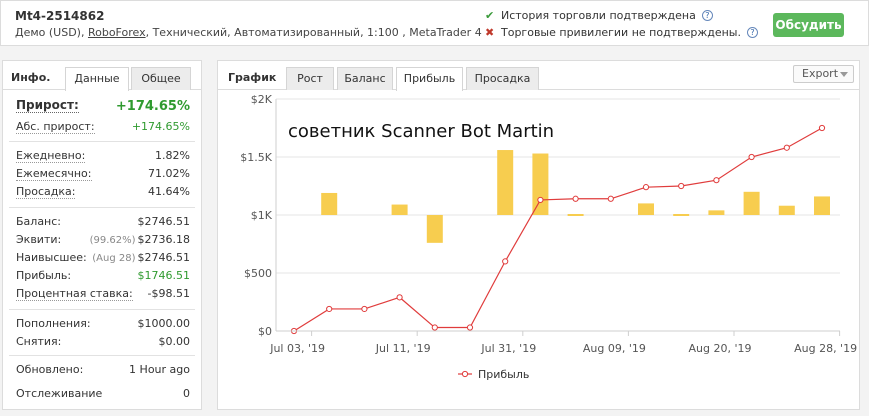 The width and height of the screenshot is (869, 416). Describe the element at coordinates (112, 240) in the screenshot. I see `equity-percent: (99.62%)` at that location.